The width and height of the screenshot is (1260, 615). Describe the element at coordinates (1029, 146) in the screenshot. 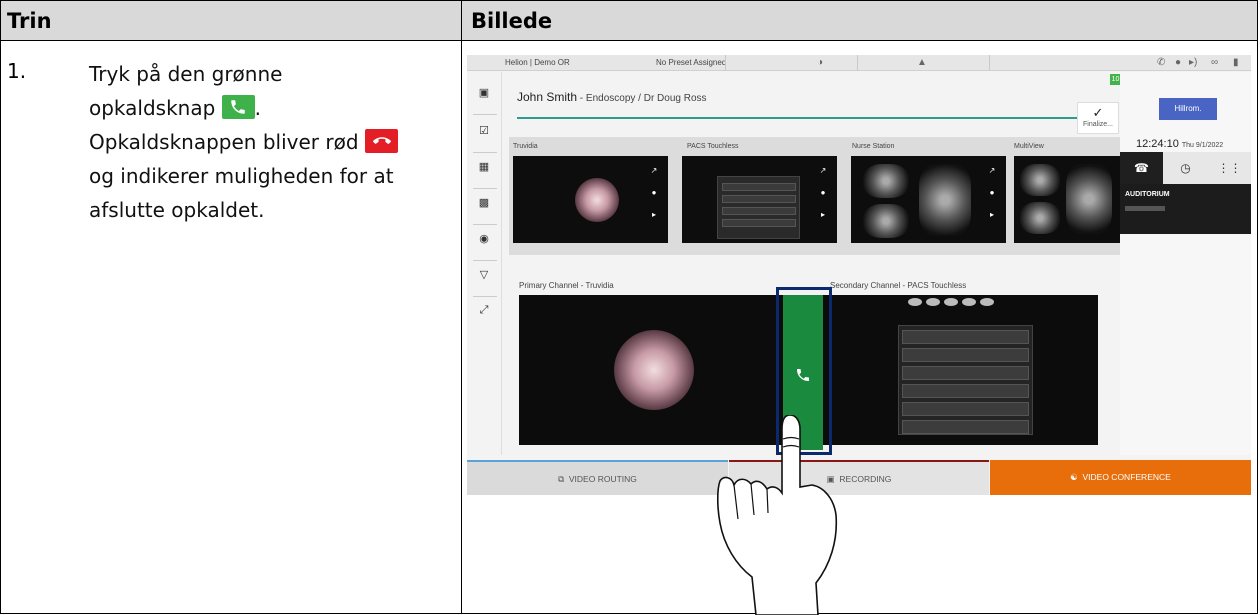

I see `tile-label: MultiView` at that location.